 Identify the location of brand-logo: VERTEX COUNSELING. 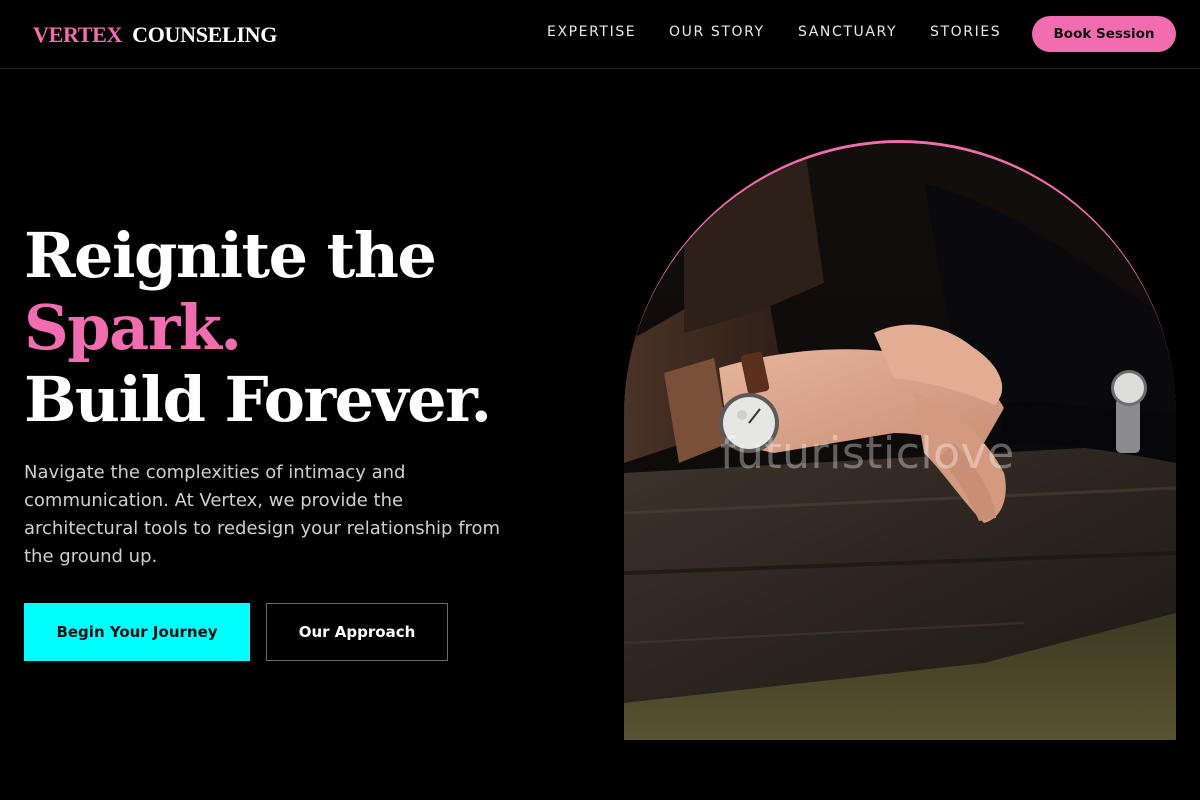
(155, 35).